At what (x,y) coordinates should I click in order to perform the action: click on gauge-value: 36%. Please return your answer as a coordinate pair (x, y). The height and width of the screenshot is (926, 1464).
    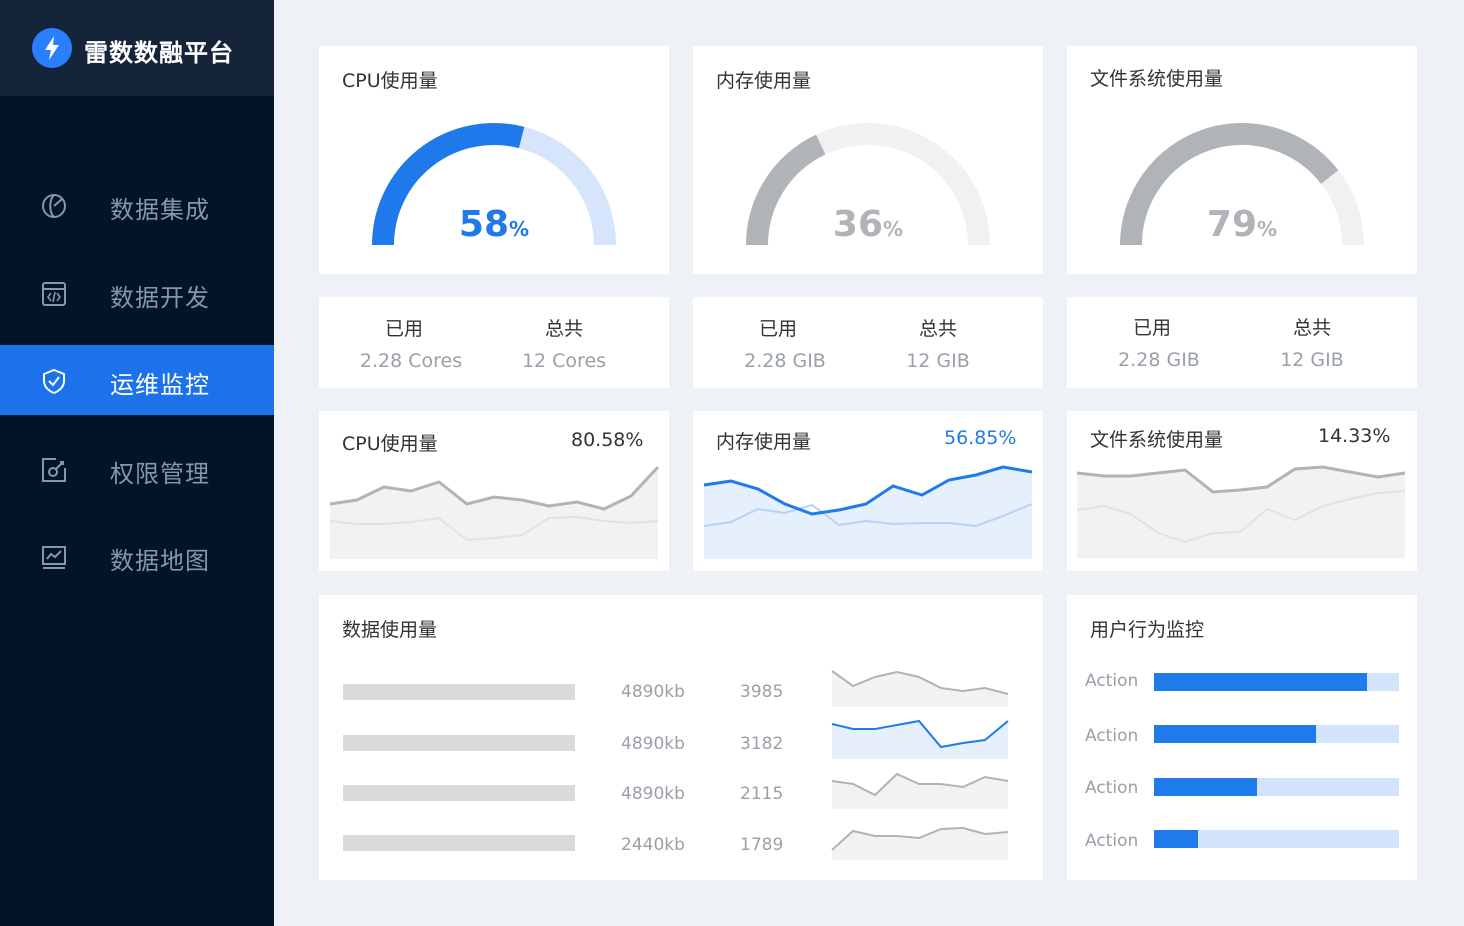
    Looking at the image, I should click on (868, 224).